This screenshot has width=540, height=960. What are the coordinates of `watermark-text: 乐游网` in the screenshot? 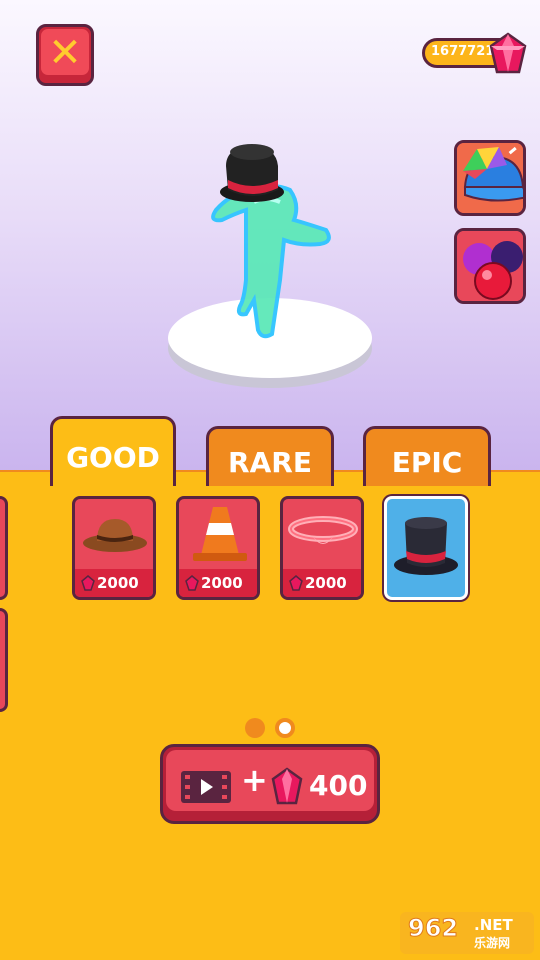 It's located at (492, 943).